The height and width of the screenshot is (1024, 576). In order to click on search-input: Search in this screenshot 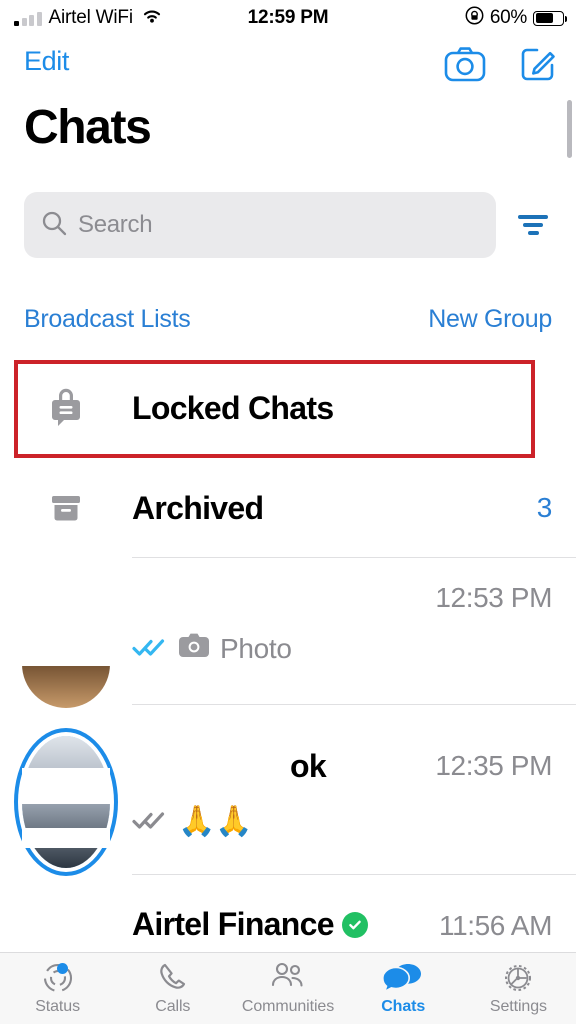, I will do `click(260, 225)`.